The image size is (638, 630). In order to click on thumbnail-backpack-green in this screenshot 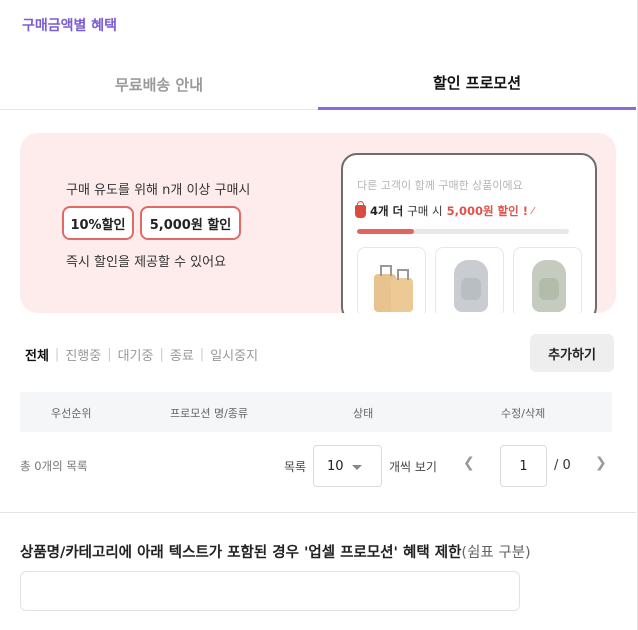, I will do `click(547, 280)`.